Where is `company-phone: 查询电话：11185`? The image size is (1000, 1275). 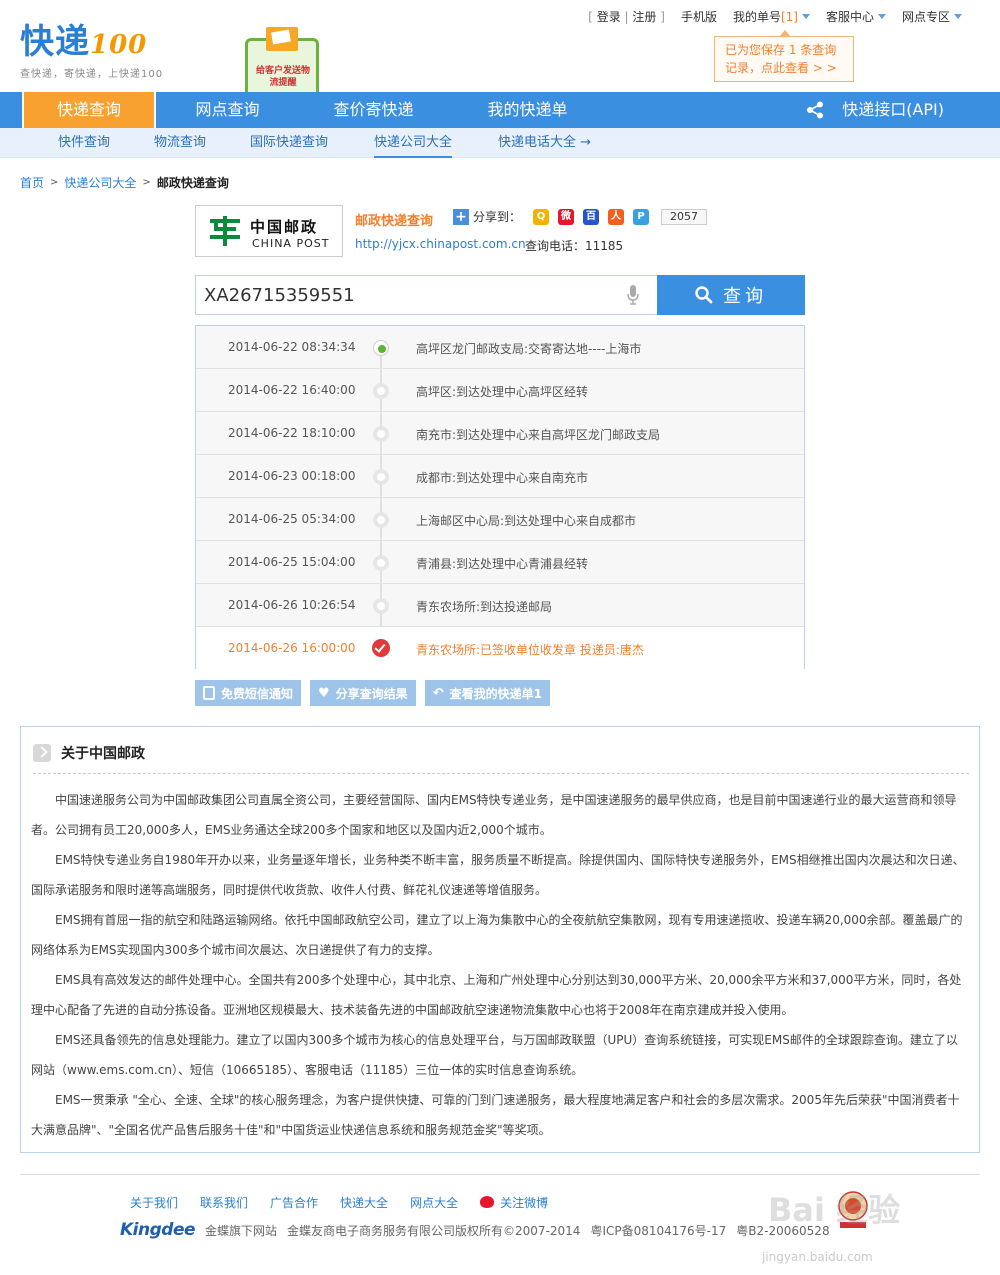 company-phone: 查询电话：11185 is located at coordinates (574, 246).